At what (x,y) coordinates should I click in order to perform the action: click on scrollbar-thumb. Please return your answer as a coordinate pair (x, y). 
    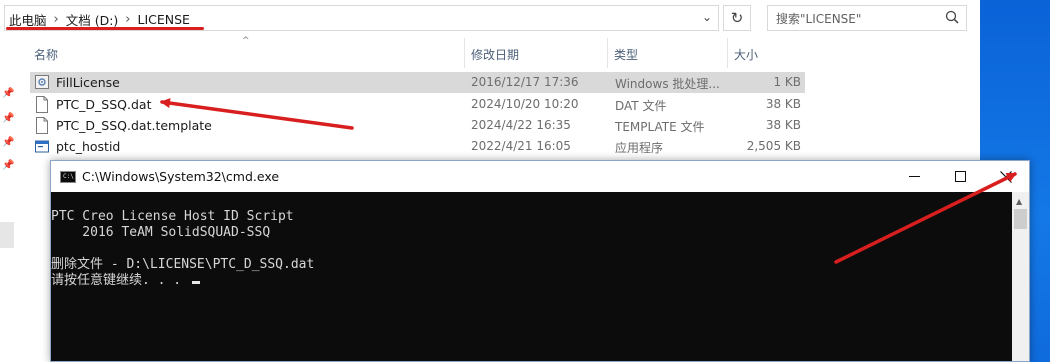
    Looking at the image, I should click on (1020, 219).